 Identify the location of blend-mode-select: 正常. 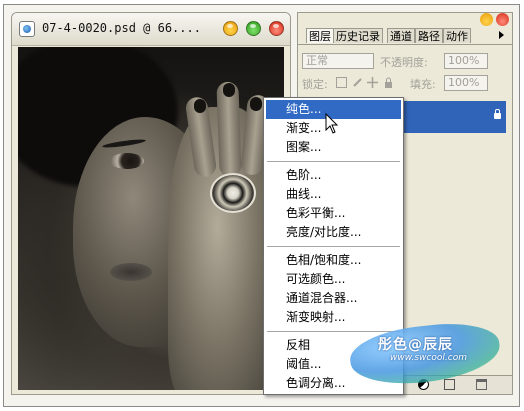
(338, 61).